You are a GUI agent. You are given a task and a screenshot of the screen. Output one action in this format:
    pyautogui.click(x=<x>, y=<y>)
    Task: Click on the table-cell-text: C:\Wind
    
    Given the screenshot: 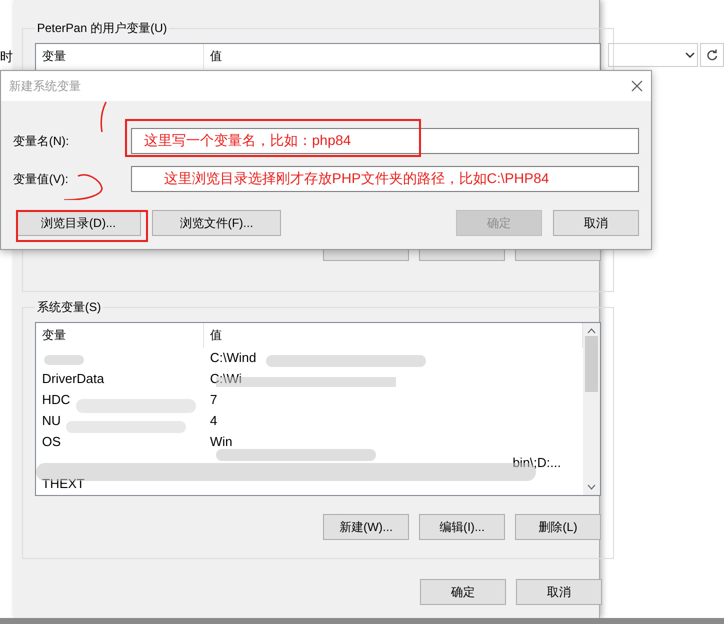 What is the action you would take?
    pyautogui.click(x=233, y=357)
    